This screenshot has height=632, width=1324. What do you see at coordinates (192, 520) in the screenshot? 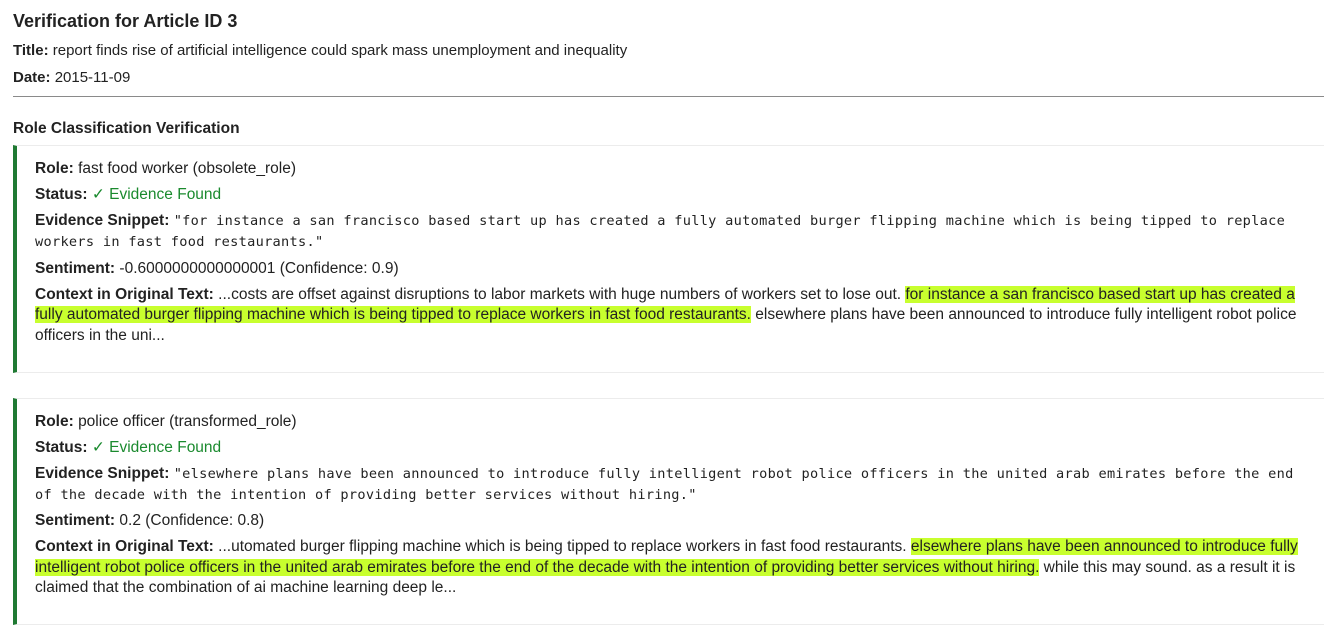
I see `sentiment-value: 0.2 (Confidence: 0.8)` at bounding box center [192, 520].